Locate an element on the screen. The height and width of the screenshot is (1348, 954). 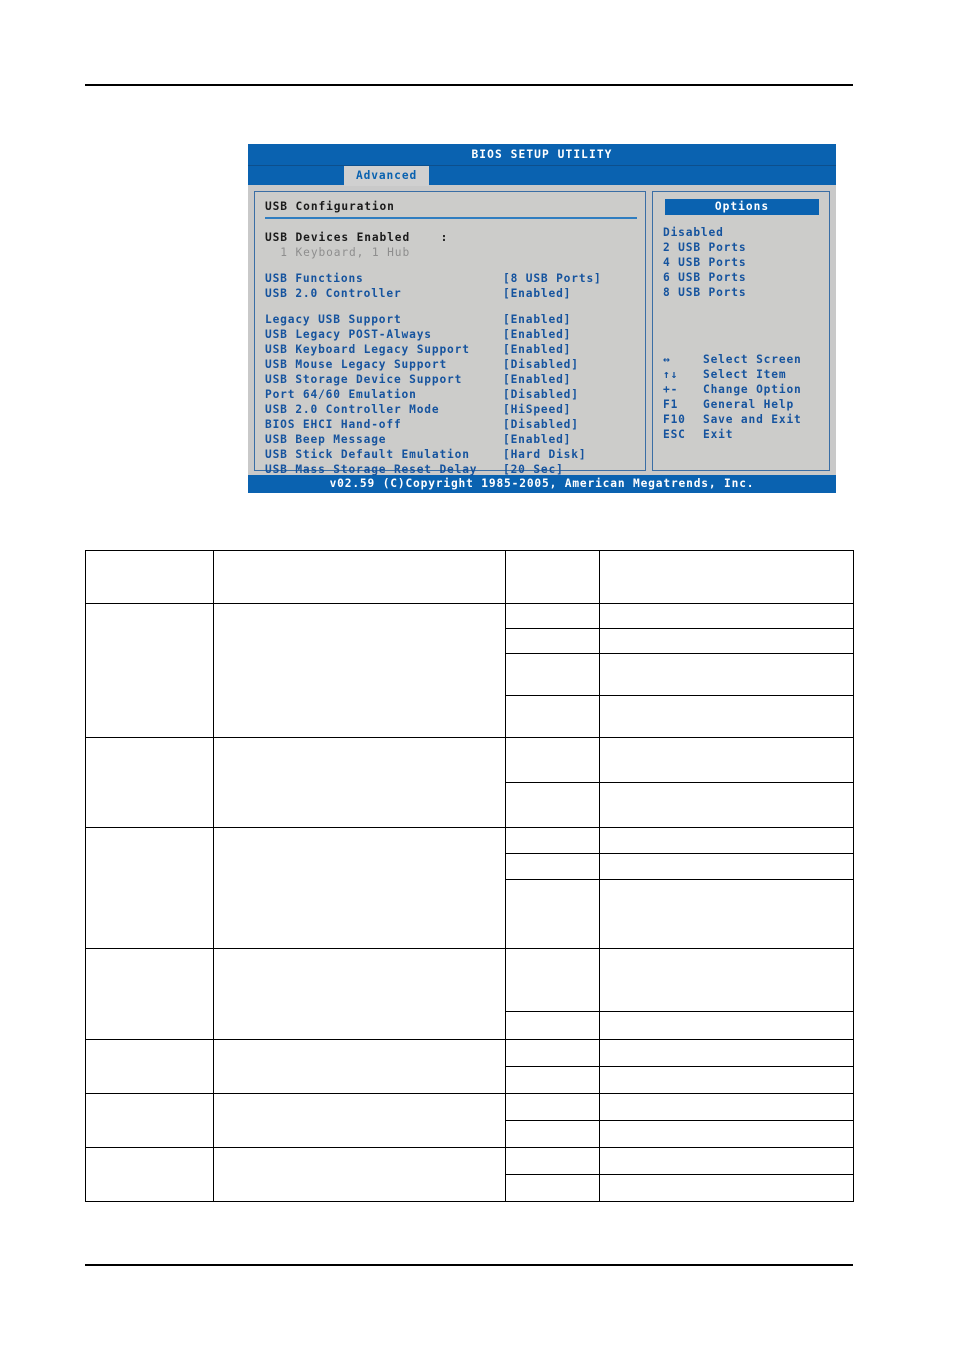
option-item: 2 USB Ports is located at coordinates (742, 247).